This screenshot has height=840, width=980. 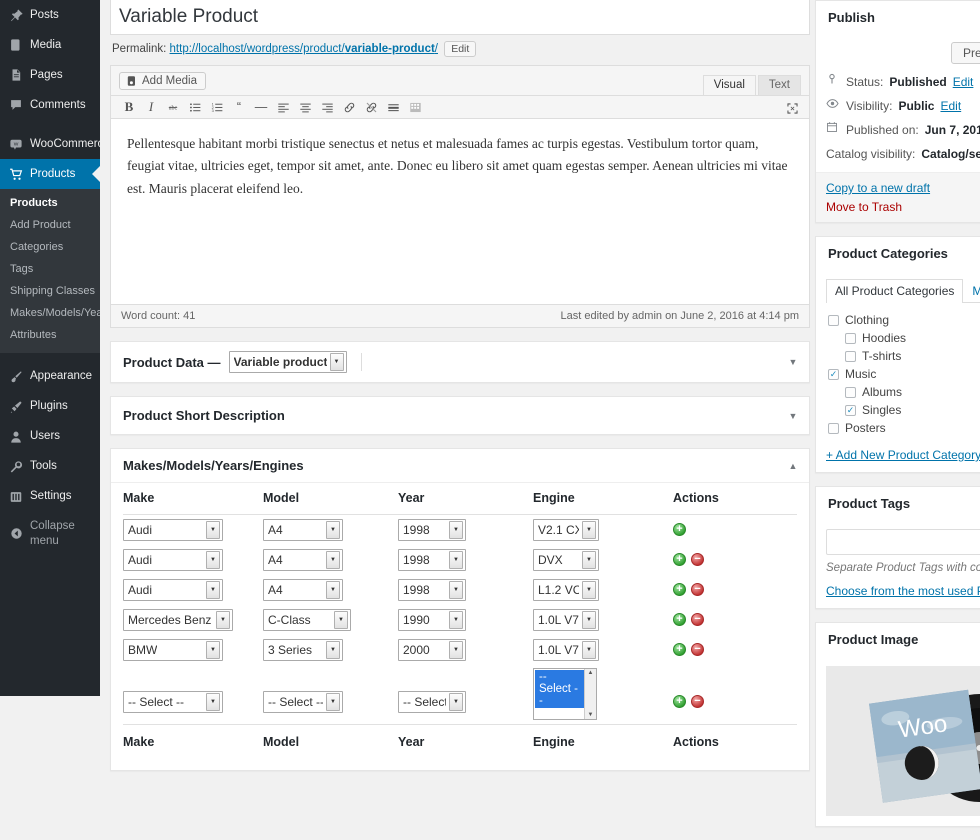 I want to click on sidebar-item-media: Media, so click(x=50, y=45).